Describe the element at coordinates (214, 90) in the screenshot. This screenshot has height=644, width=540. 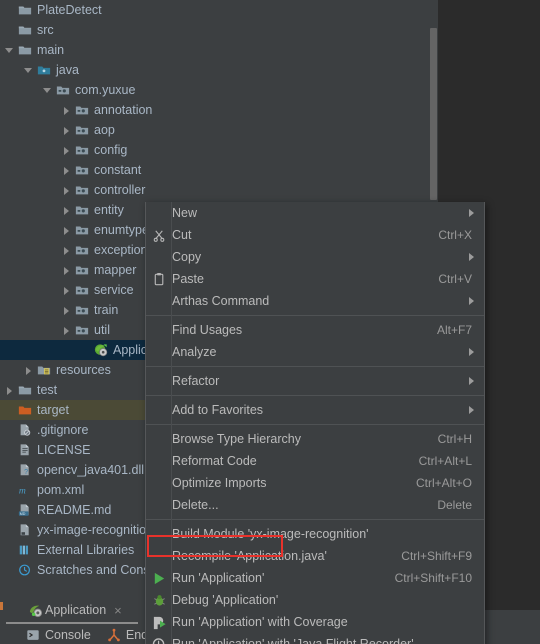
I see `tree-item-com-yuxue: com.yuxue` at that location.